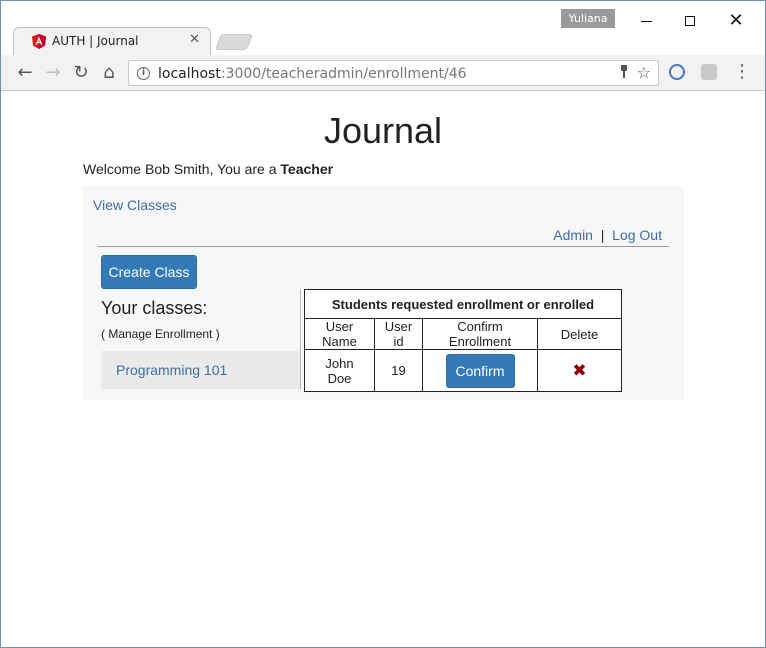 The height and width of the screenshot is (648, 766). I want to click on cell-delete: ✖, so click(579, 370).